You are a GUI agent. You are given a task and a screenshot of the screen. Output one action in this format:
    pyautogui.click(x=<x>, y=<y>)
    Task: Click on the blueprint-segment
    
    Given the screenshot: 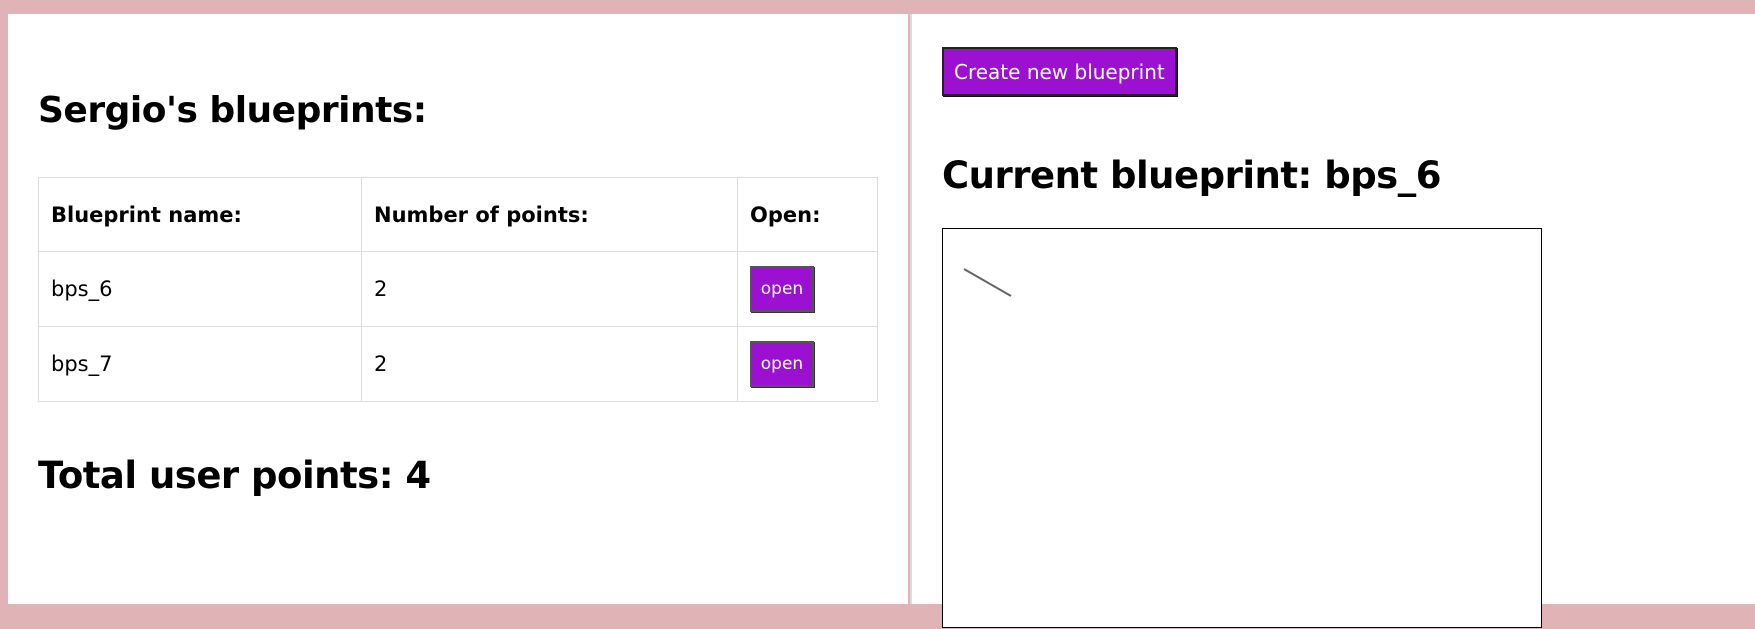 What is the action you would take?
    pyautogui.click(x=987, y=282)
    